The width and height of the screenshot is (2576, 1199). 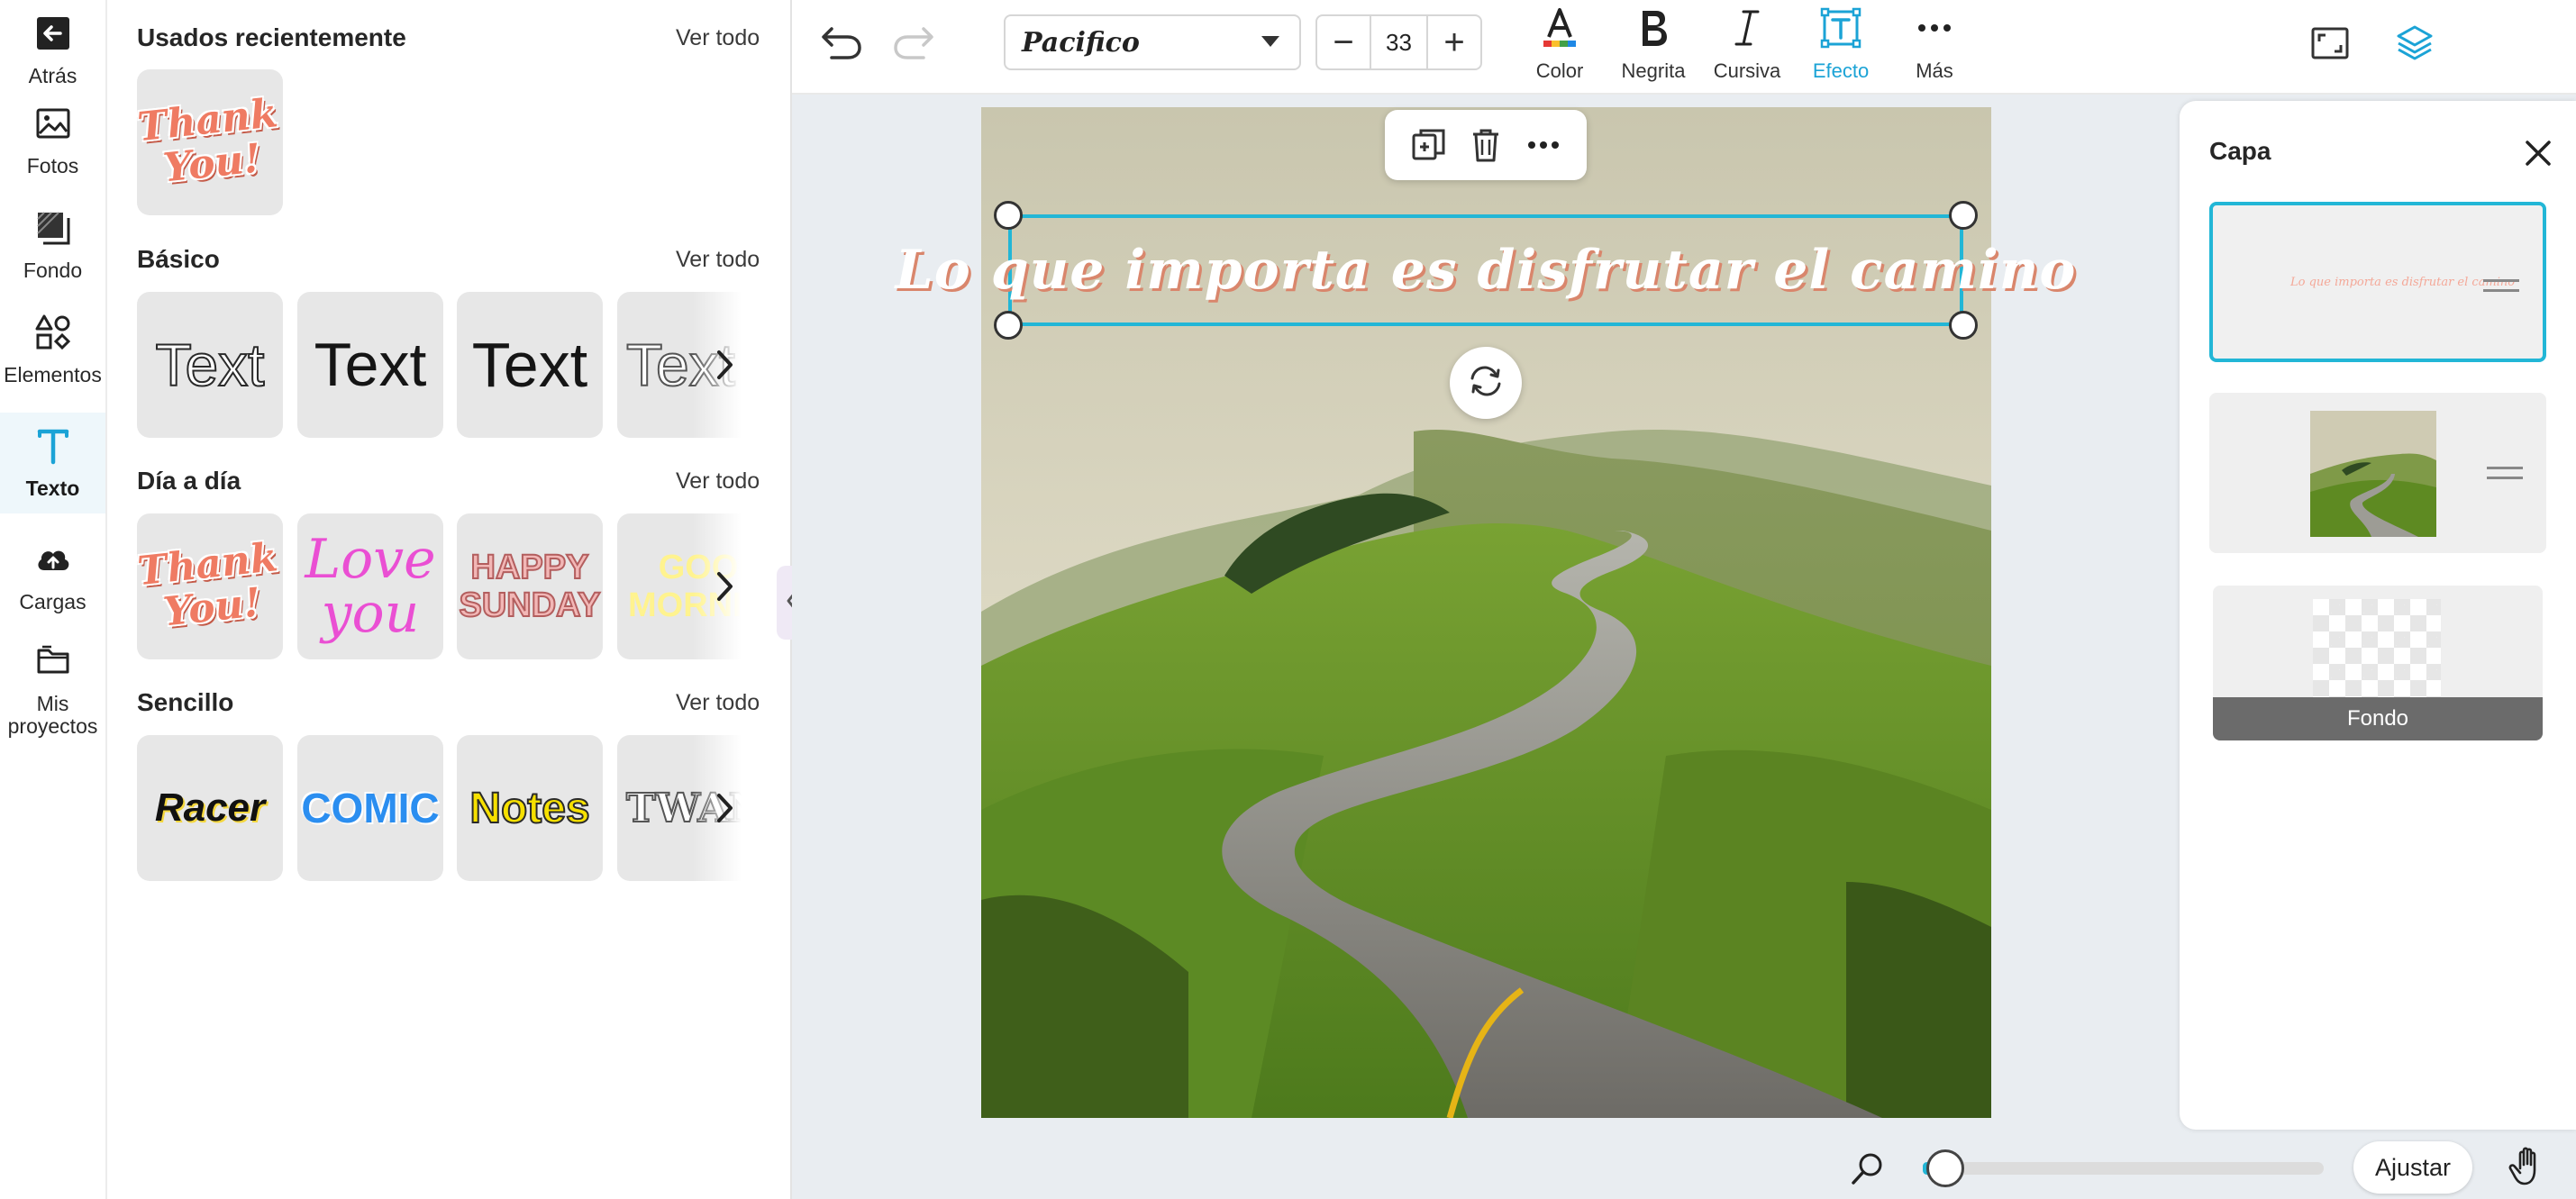 I want to click on color-tool-button: Color, so click(x=1559, y=45).